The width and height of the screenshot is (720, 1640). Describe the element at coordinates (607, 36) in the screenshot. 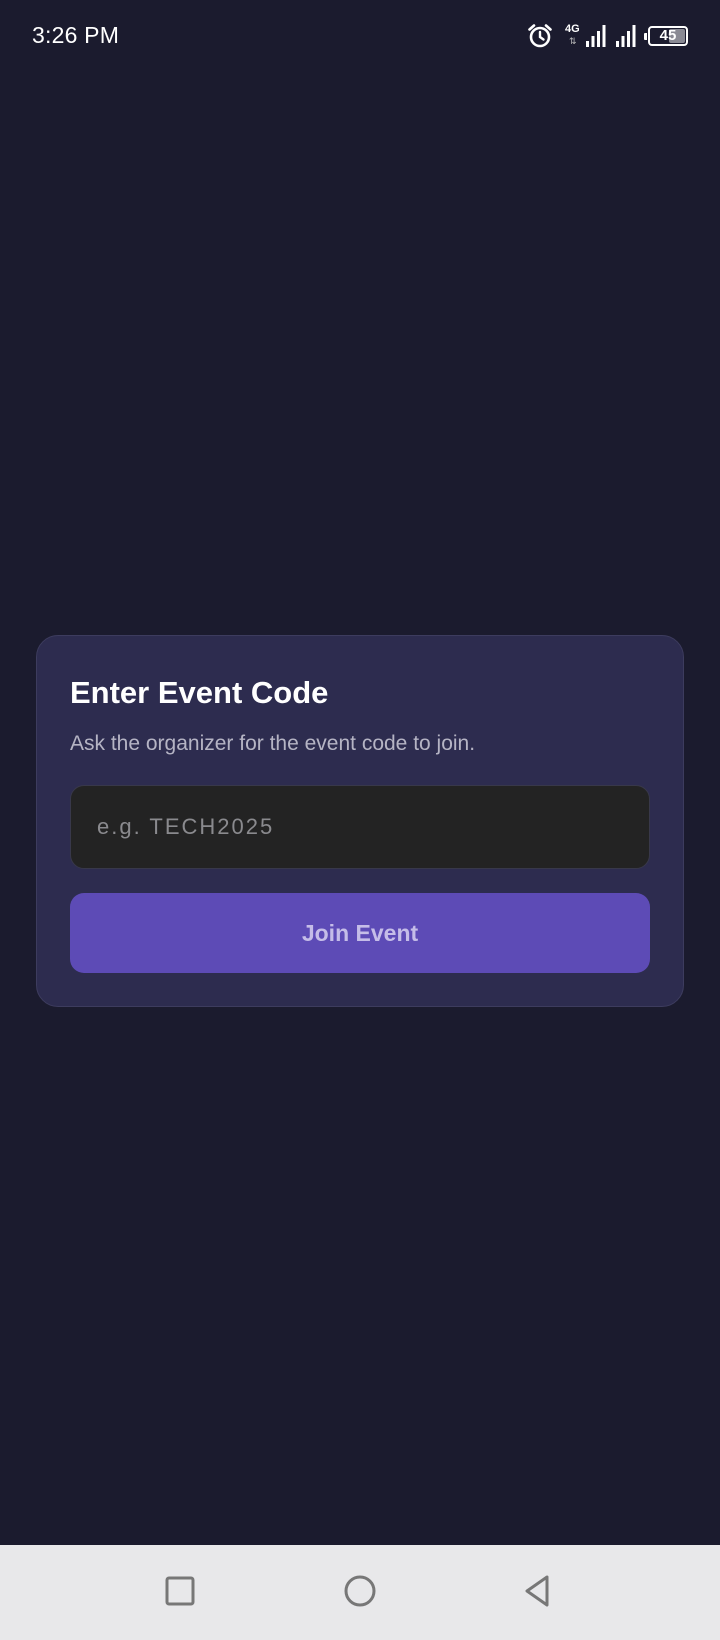

I see `status-icons: 4G ⇅ 45` at that location.